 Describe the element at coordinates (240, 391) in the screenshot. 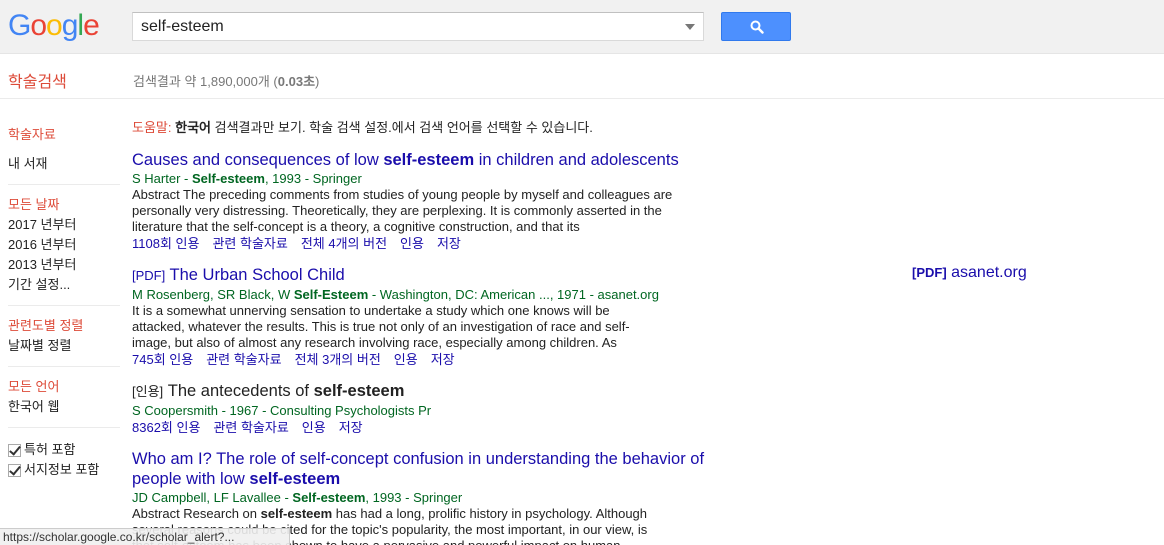

I see `result-title-pre: The antecedents of` at that location.